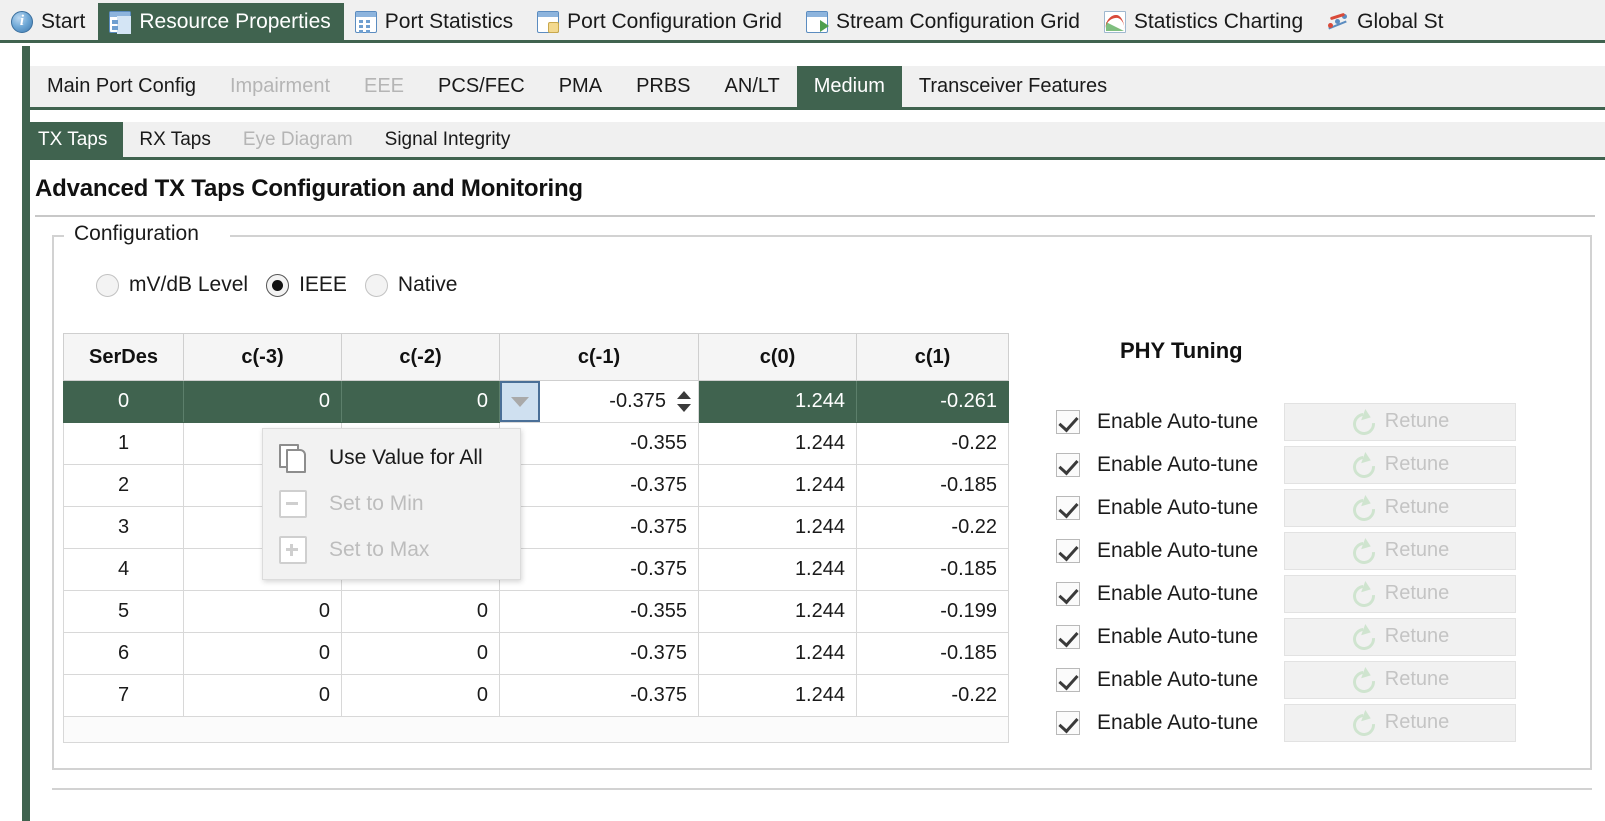  I want to click on table-row: 0 0 0 -0.375 1.244 -0.261, so click(536, 401).